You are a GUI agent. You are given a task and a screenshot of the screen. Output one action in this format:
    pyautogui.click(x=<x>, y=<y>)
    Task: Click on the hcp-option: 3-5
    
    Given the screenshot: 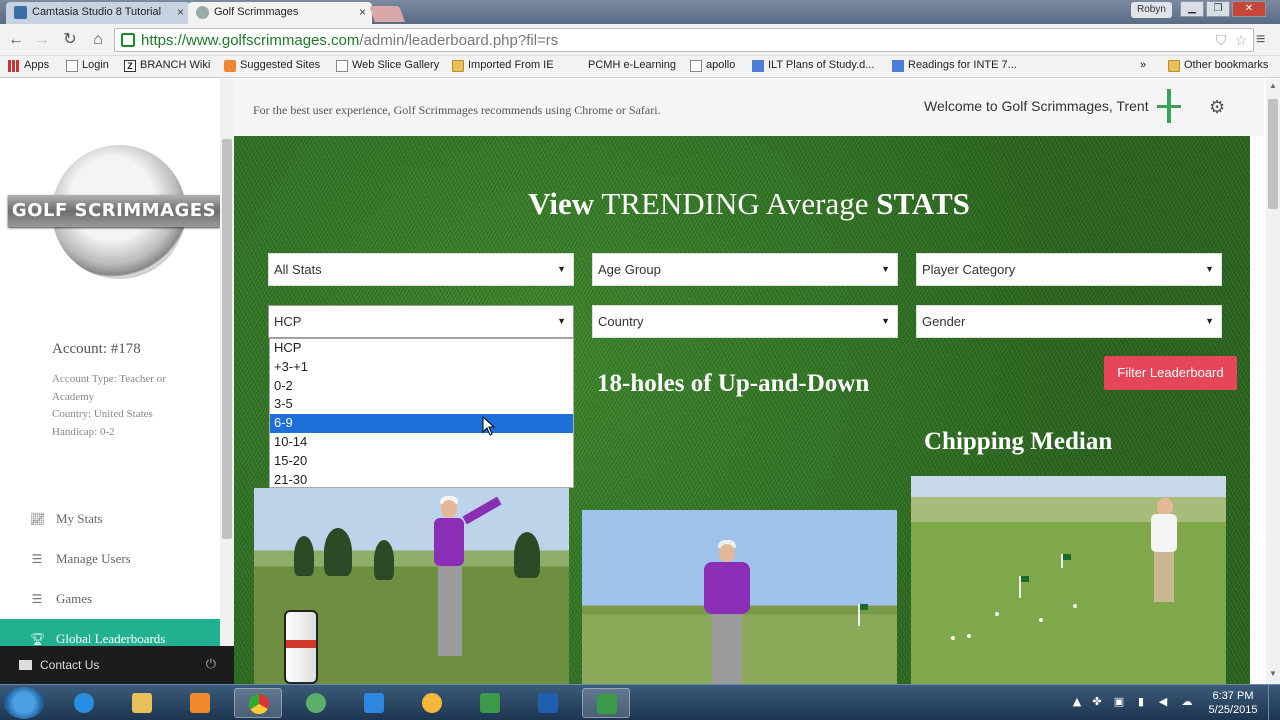 What is the action you would take?
    pyautogui.click(x=421, y=404)
    